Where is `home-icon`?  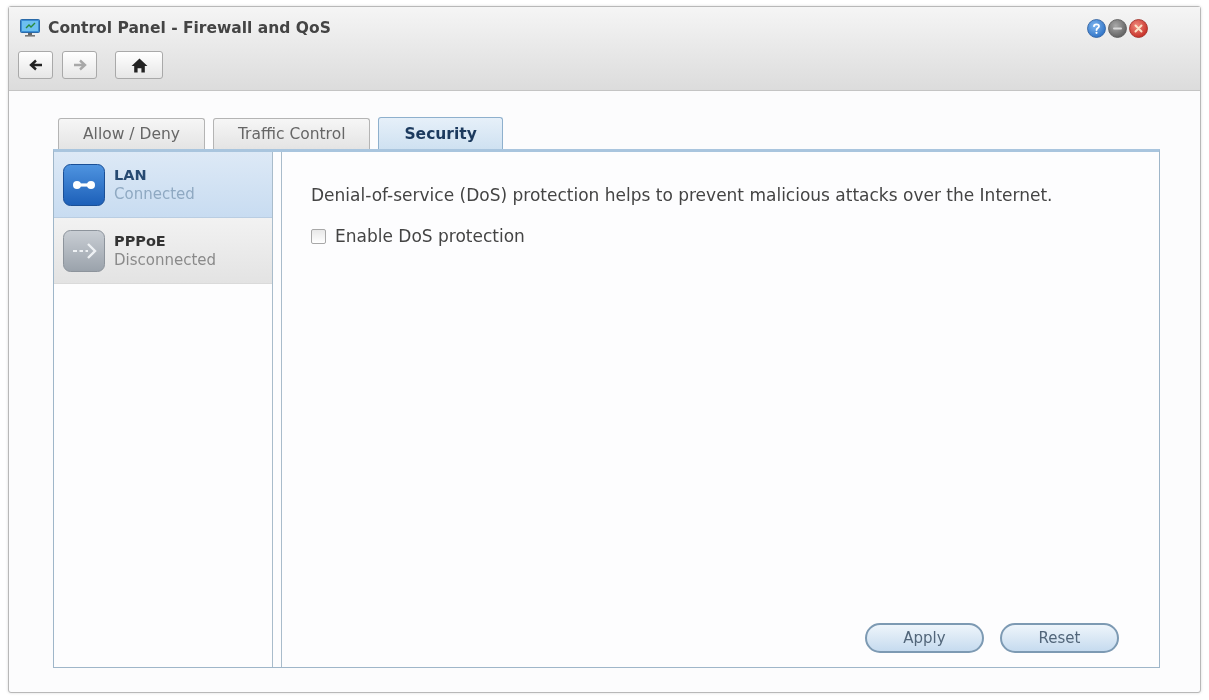 home-icon is located at coordinates (139, 65).